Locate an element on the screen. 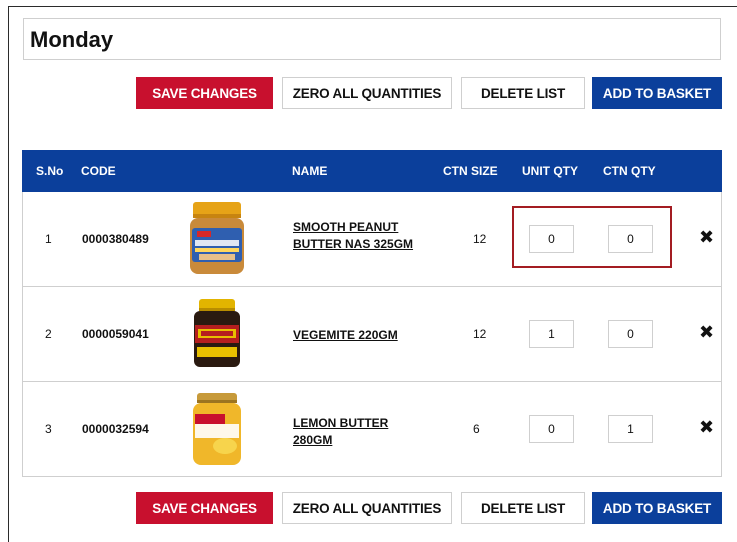 This screenshot has width=737, height=542. row-code: 0000380489 is located at coordinates (115, 239).